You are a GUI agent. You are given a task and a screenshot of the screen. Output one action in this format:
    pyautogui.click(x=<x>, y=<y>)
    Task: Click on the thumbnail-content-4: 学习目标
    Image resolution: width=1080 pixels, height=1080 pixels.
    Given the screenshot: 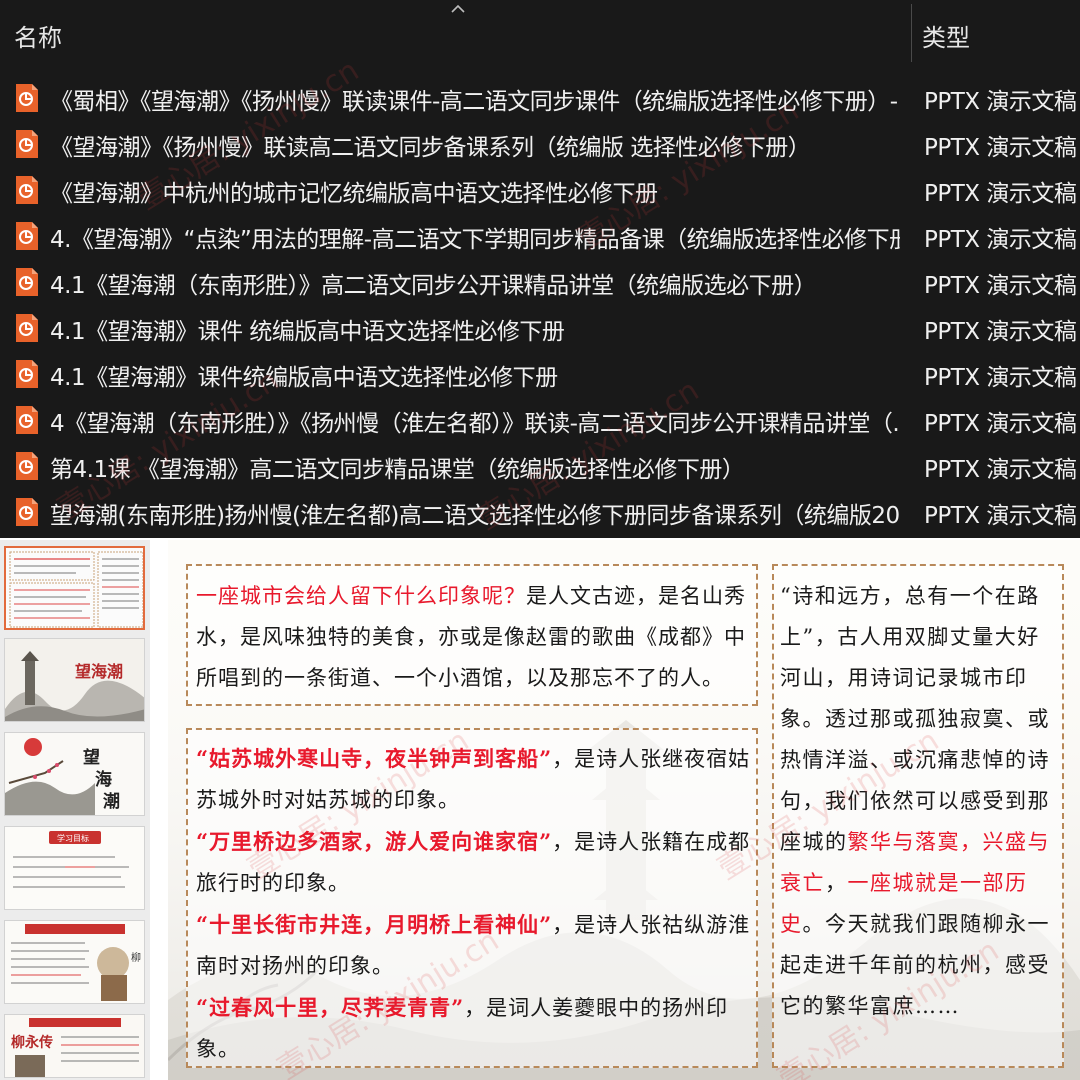 What is the action you would take?
    pyautogui.click(x=74, y=868)
    